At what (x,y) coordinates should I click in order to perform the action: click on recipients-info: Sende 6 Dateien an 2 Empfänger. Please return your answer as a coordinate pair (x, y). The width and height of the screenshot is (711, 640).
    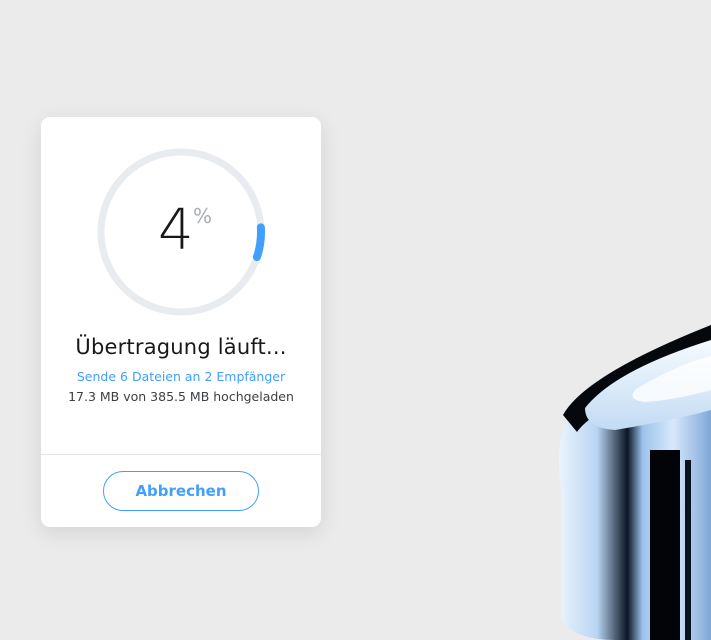
    Looking at the image, I should click on (181, 376).